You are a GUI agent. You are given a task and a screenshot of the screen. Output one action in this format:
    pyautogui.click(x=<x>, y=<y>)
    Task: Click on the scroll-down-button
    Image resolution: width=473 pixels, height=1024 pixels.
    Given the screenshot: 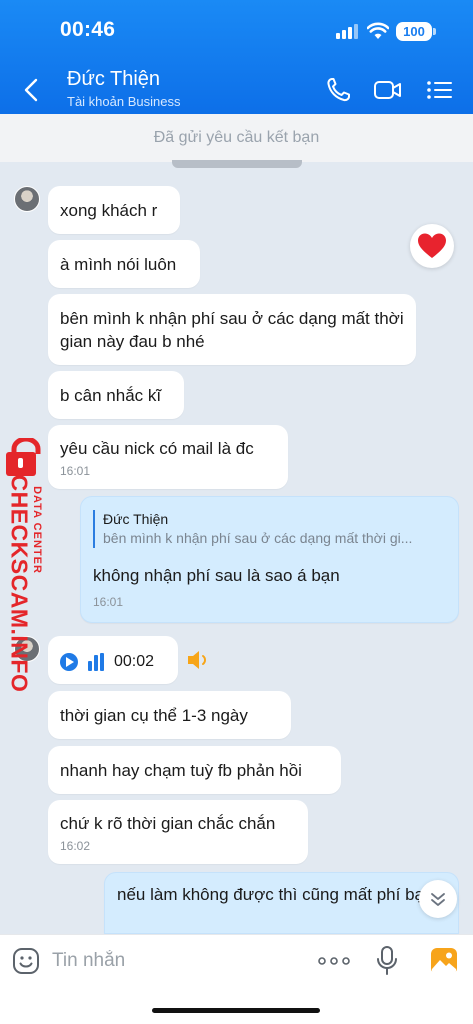 What is the action you would take?
    pyautogui.click(x=438, y=899)
    